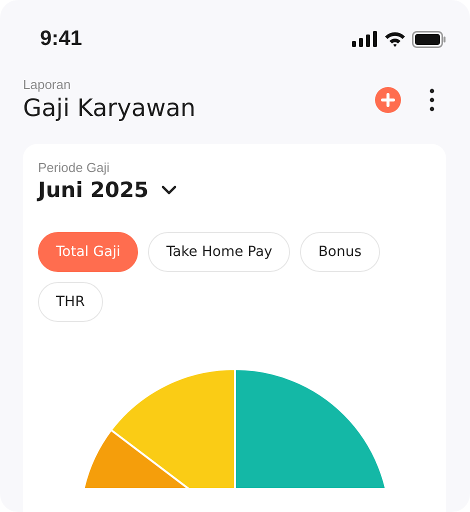 The width and height of the screenshot is (470, 512). I want to click on period-value: Juni 2025, so click(93, 190).